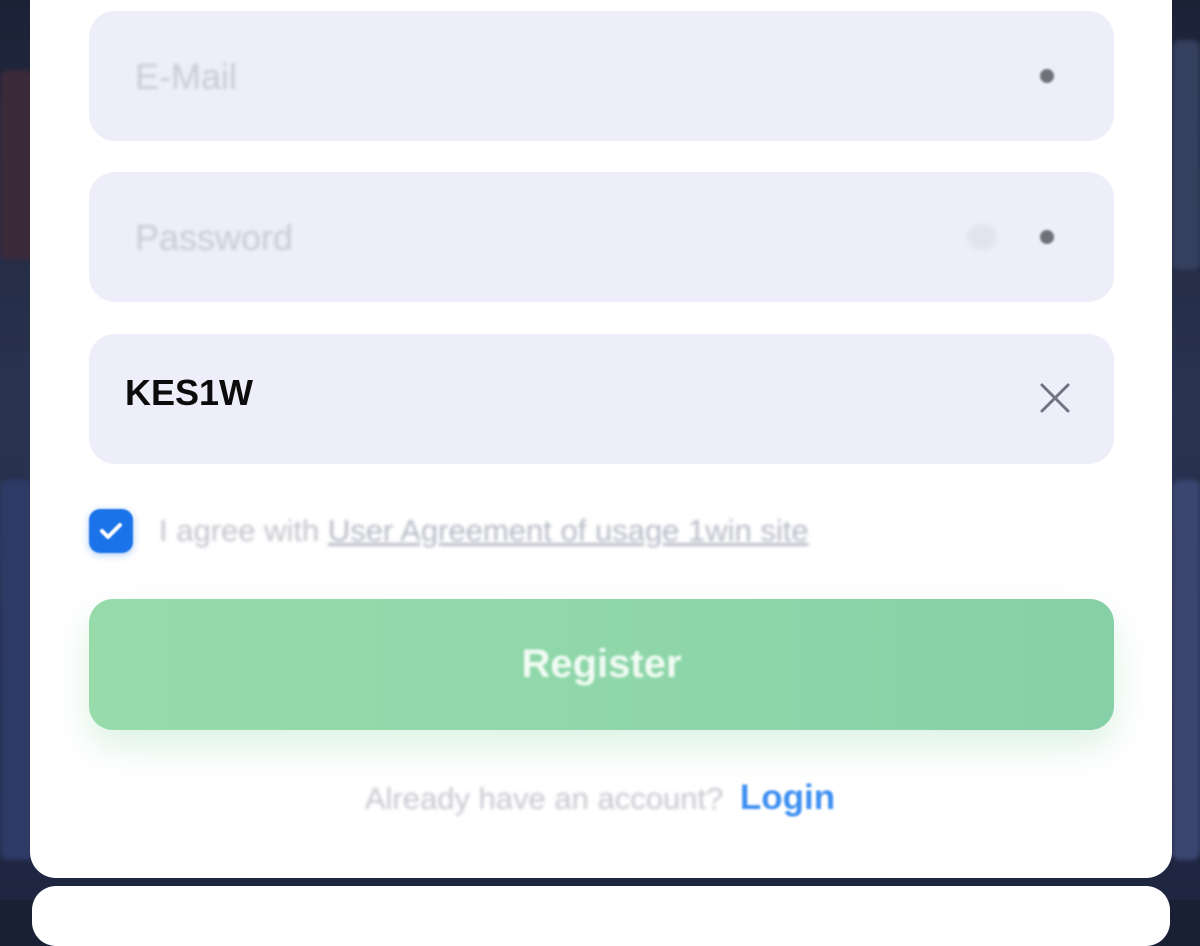 The width and height of the screenshot is (1200, 946). Describe the element at coordinates (544, 798) in the screenshot. I see `login-prompt: Already have an account?` at that location.